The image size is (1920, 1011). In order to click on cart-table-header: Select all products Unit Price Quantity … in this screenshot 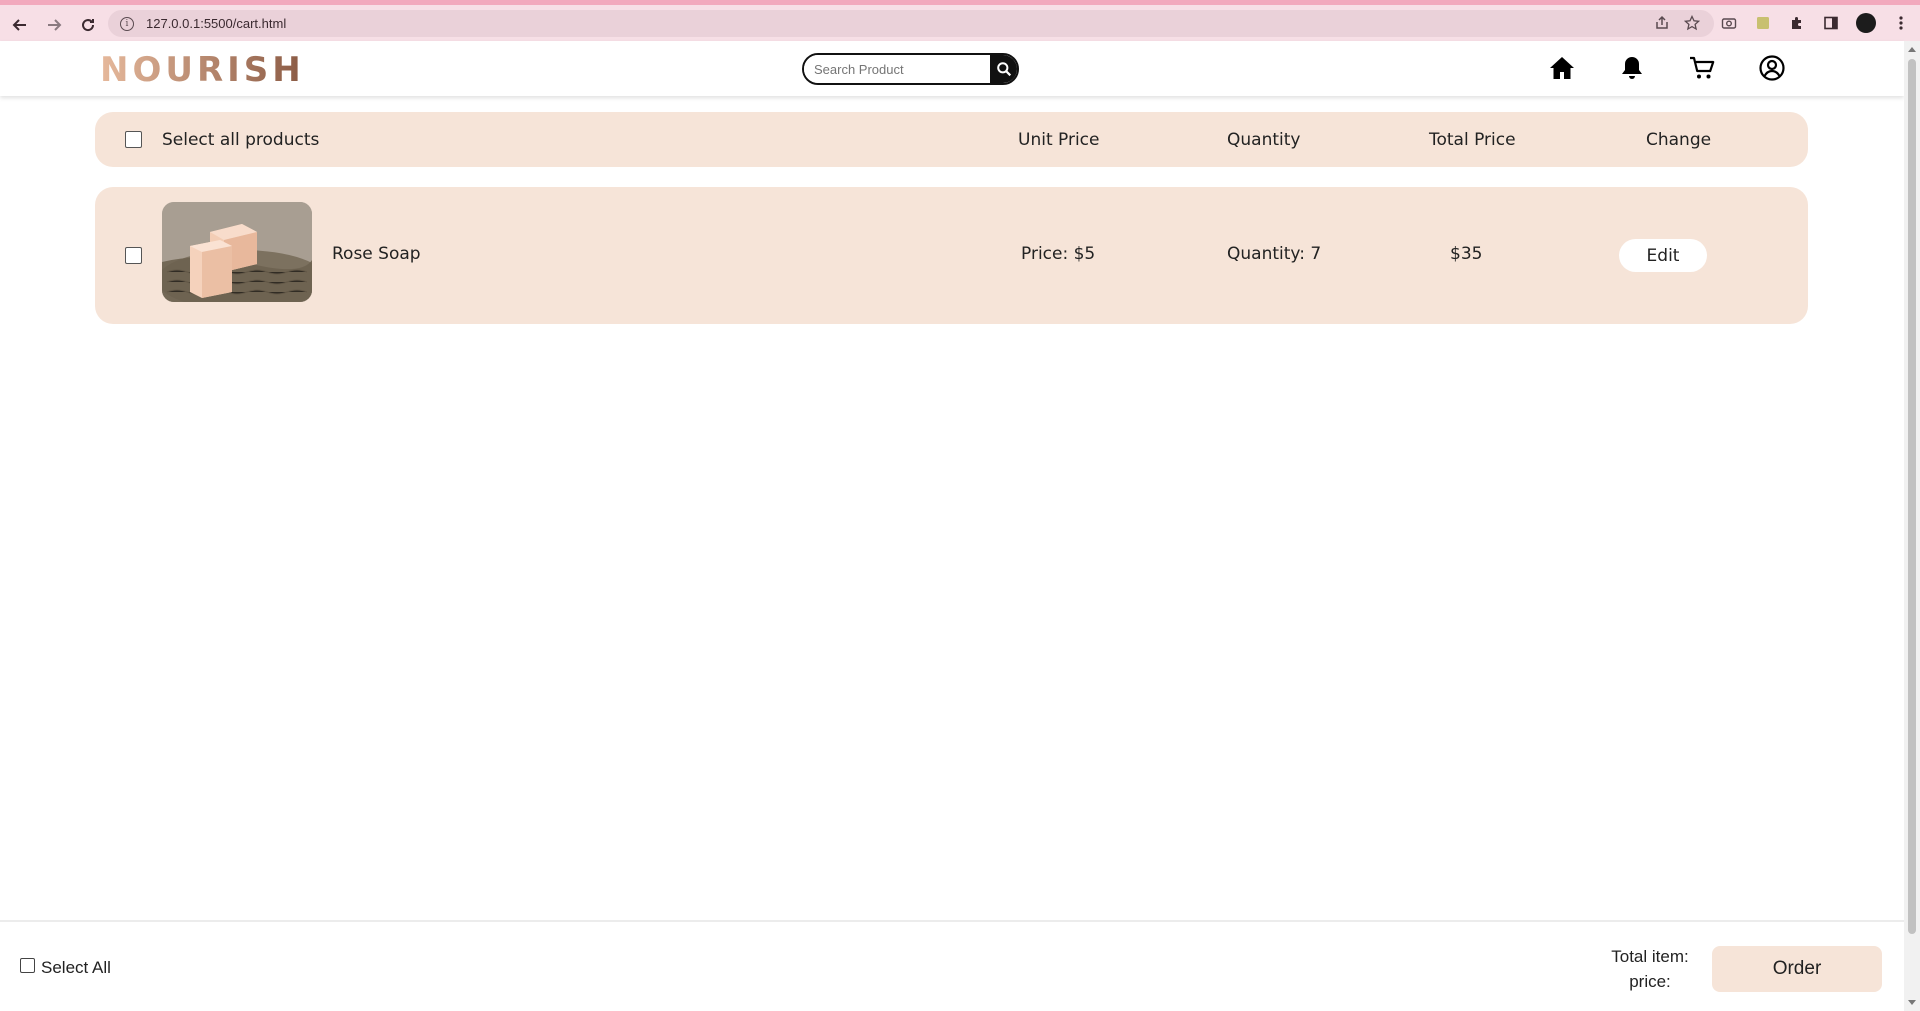, I will do `click(951, 139)`.